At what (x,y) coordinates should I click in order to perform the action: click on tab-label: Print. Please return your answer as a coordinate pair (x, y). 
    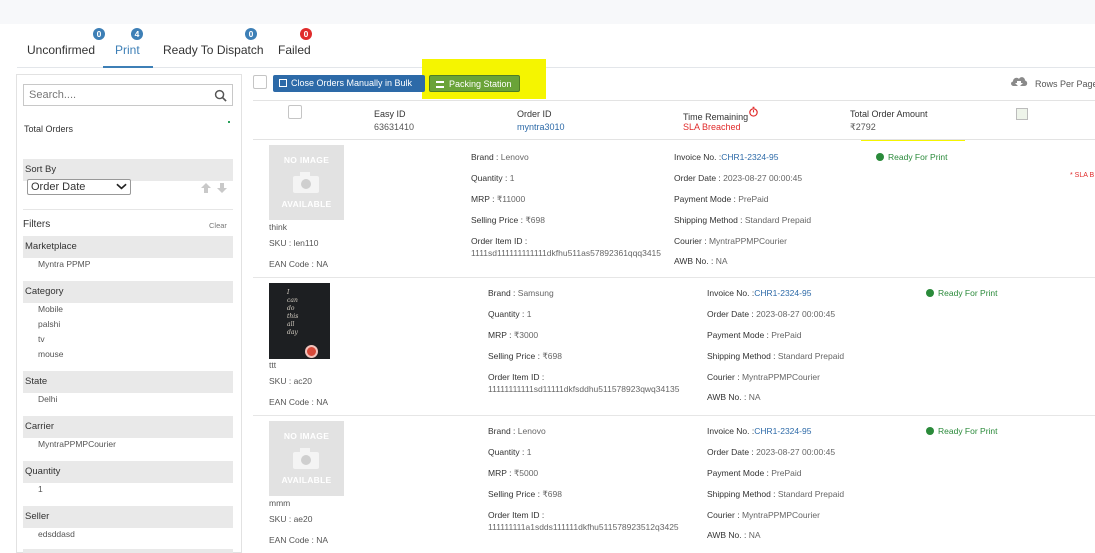
    Looking at the image, I should click on (127, 50).